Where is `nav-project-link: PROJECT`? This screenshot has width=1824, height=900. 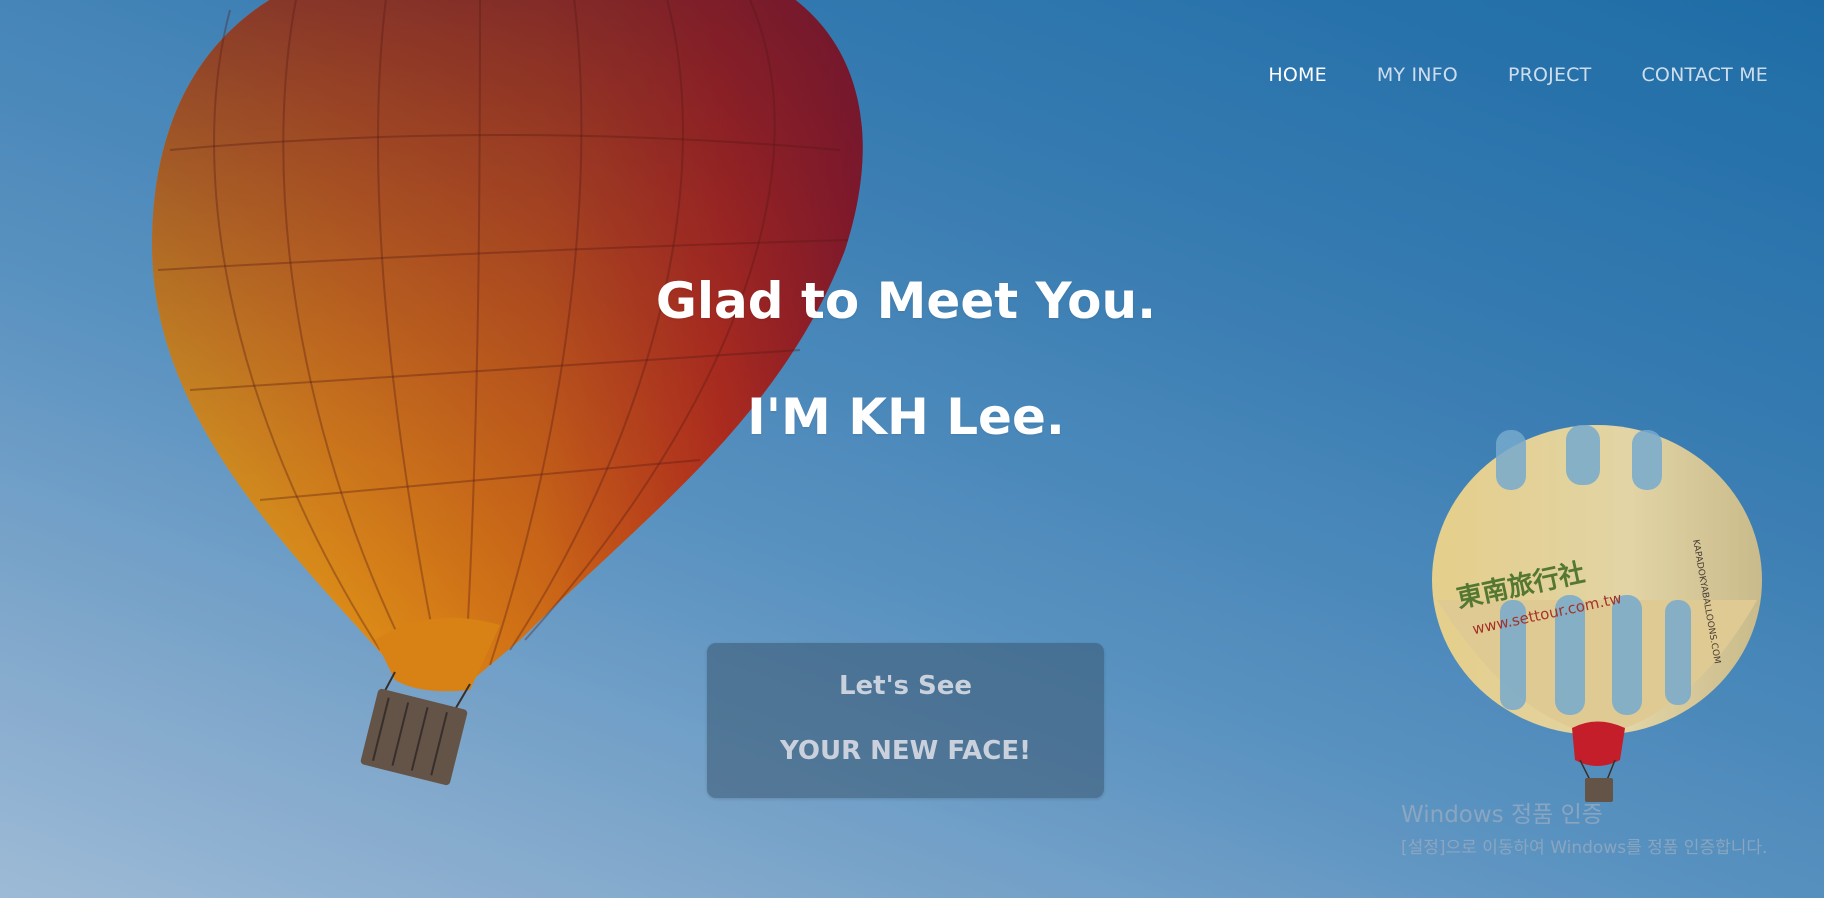
nav-project-link: PROJECT is located at coordinates (1550, 75).